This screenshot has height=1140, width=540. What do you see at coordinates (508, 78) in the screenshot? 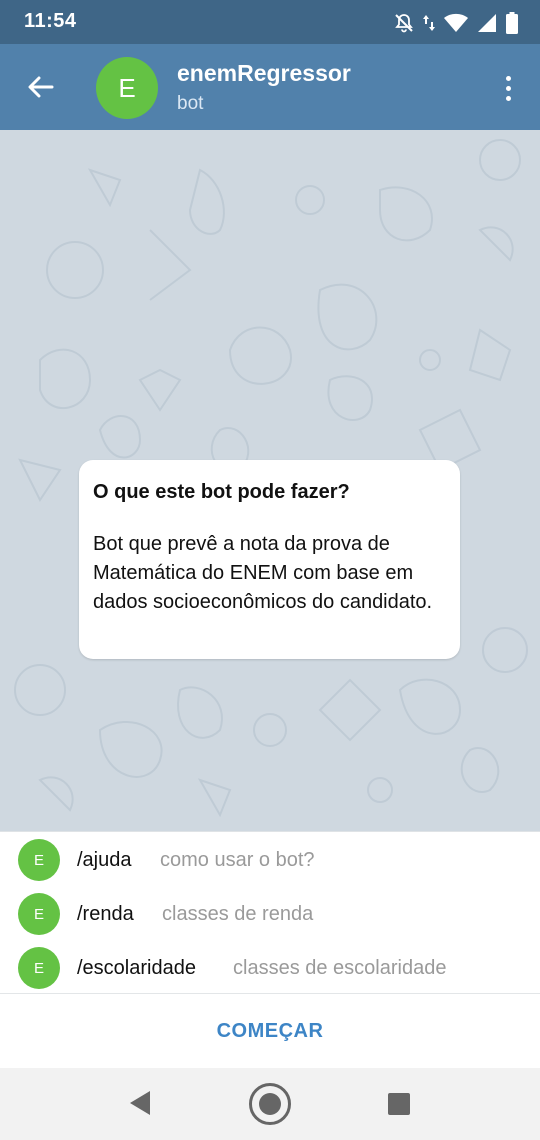
I see `more-vertical-icon` at bounding box center [508, 78].